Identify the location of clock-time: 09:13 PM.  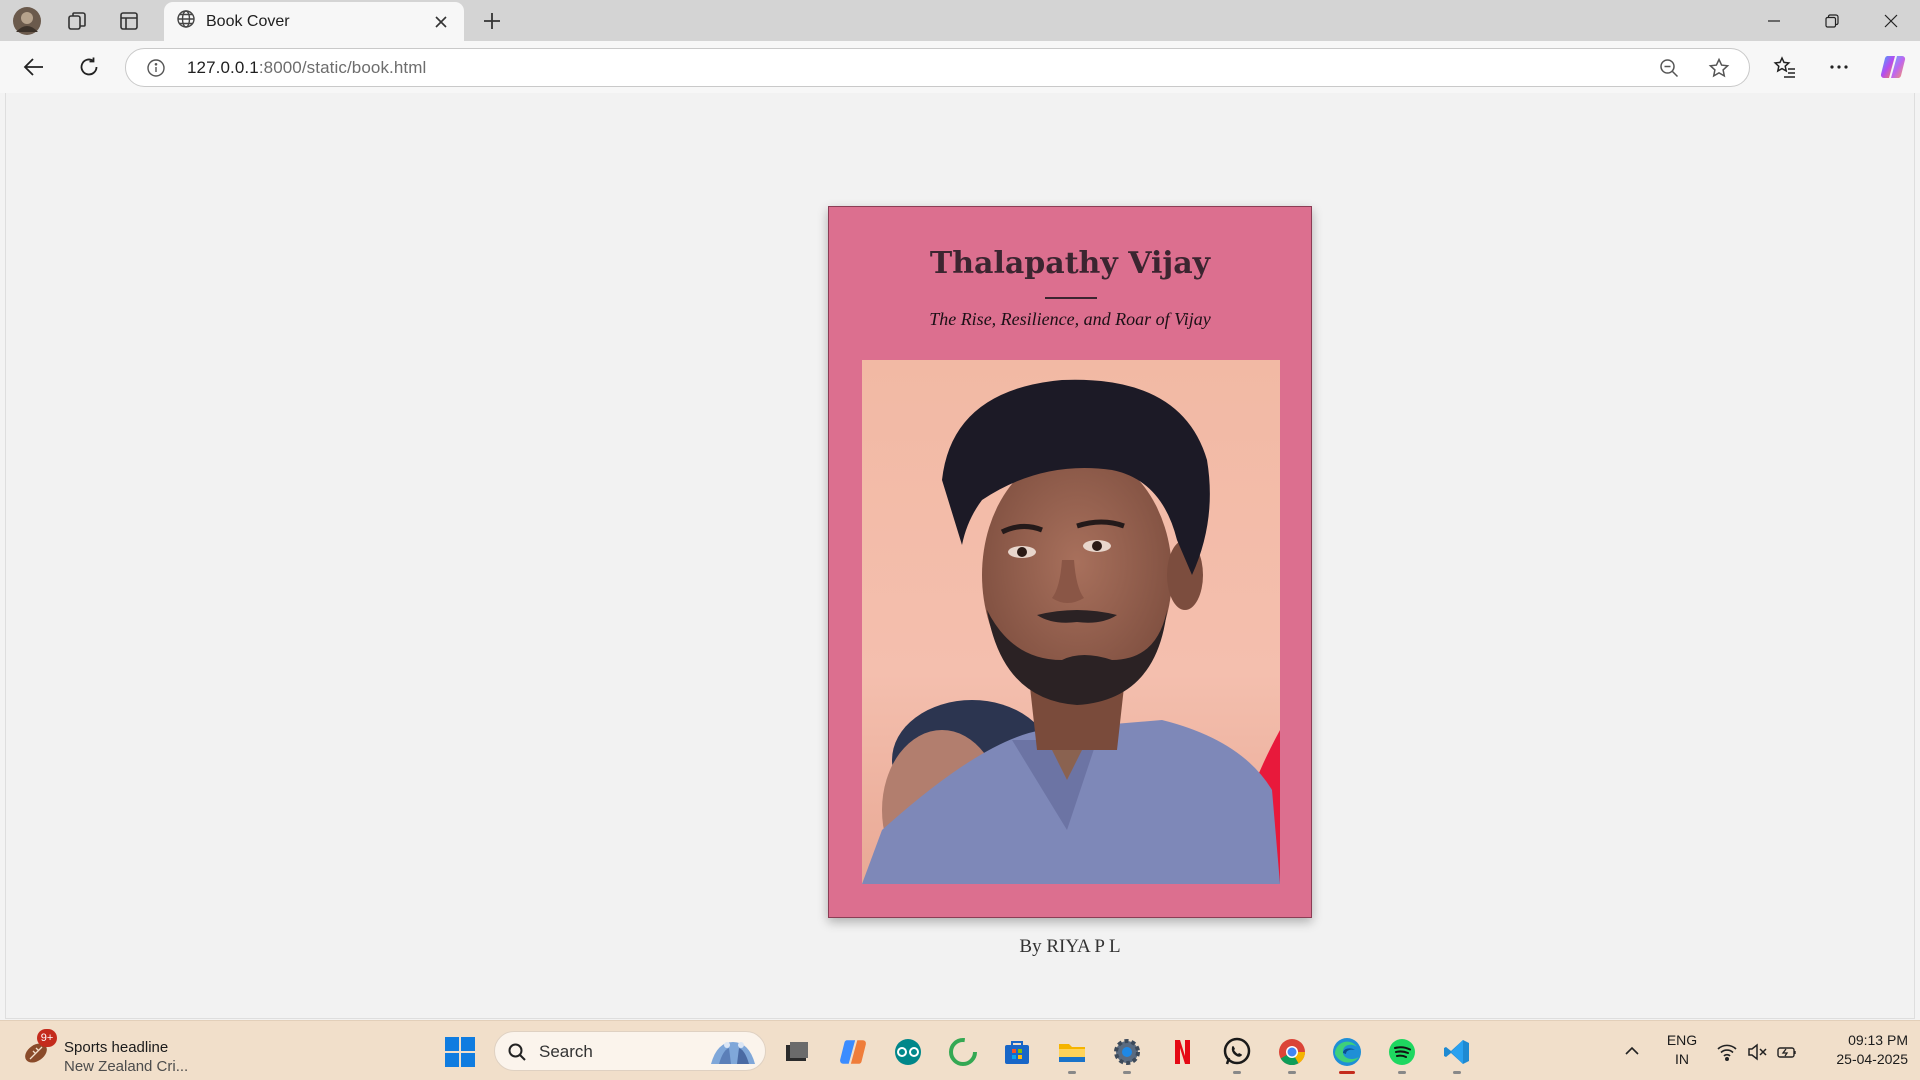
(1878, 1040).